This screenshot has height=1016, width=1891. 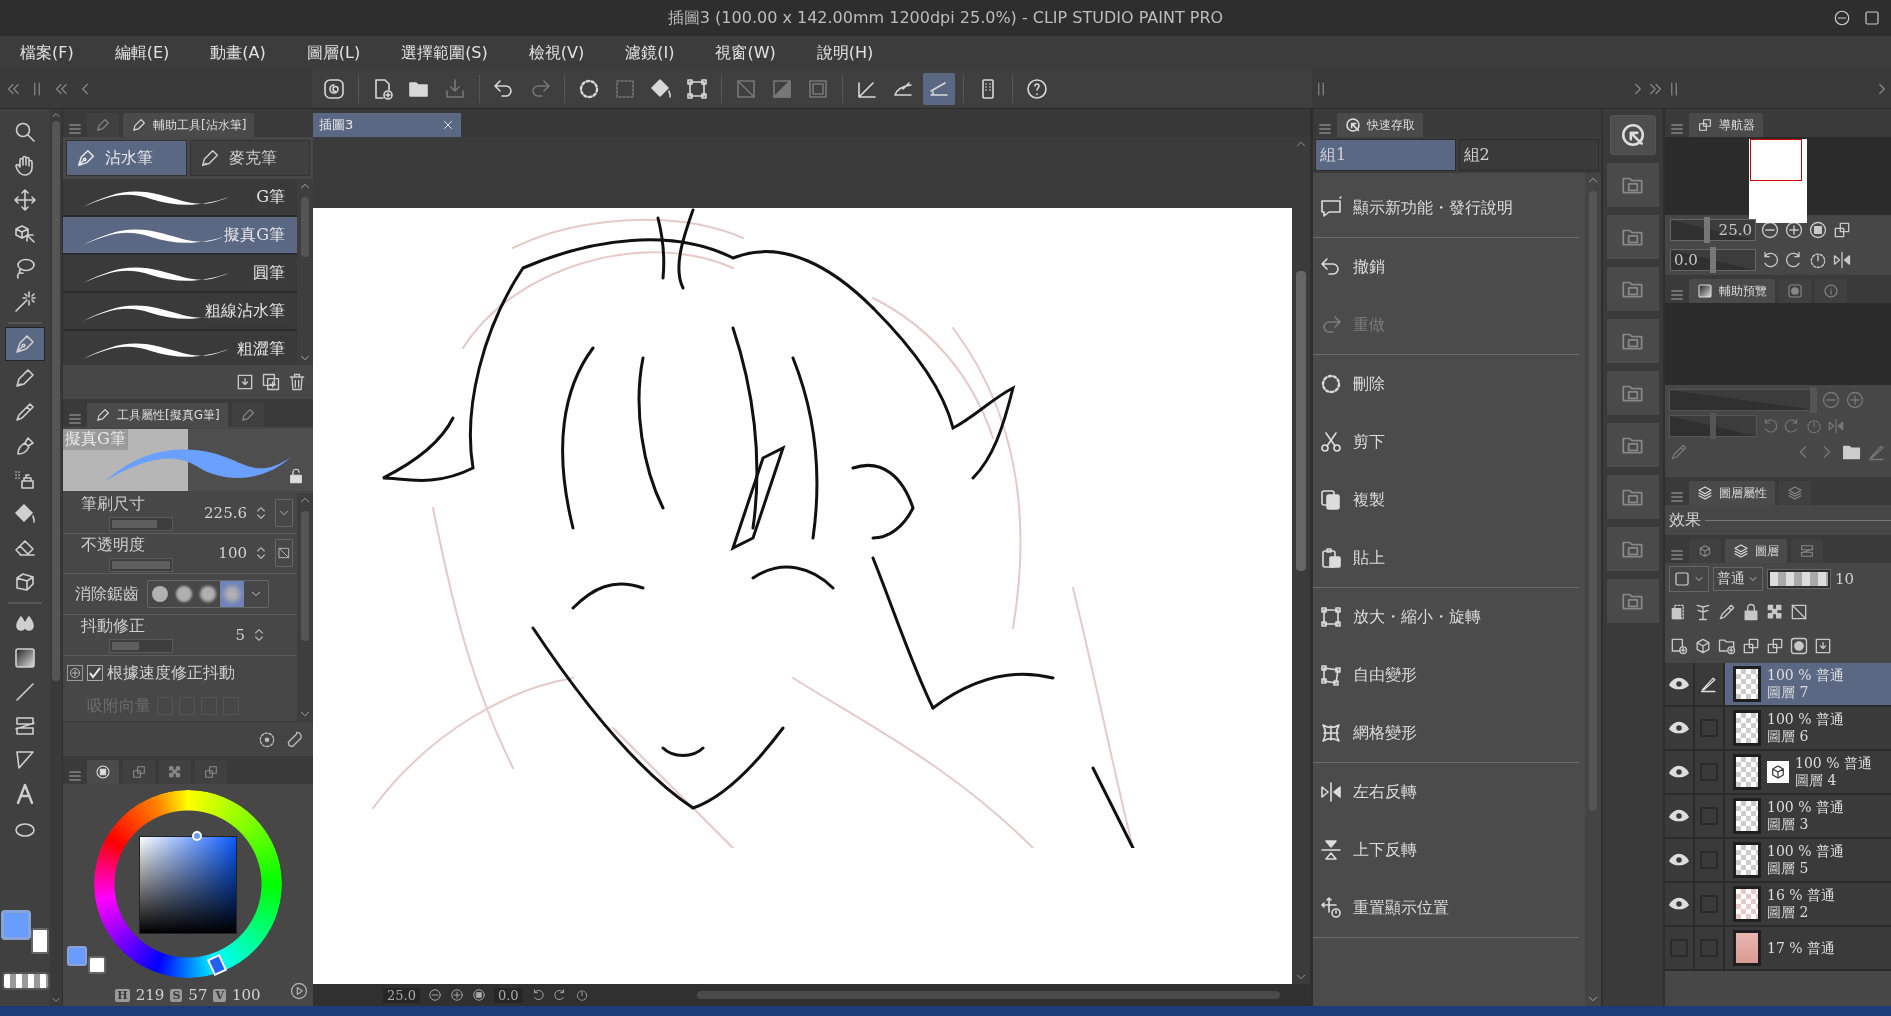 I want to click on panel-title: 導航器, so click(x=1737, y=125).